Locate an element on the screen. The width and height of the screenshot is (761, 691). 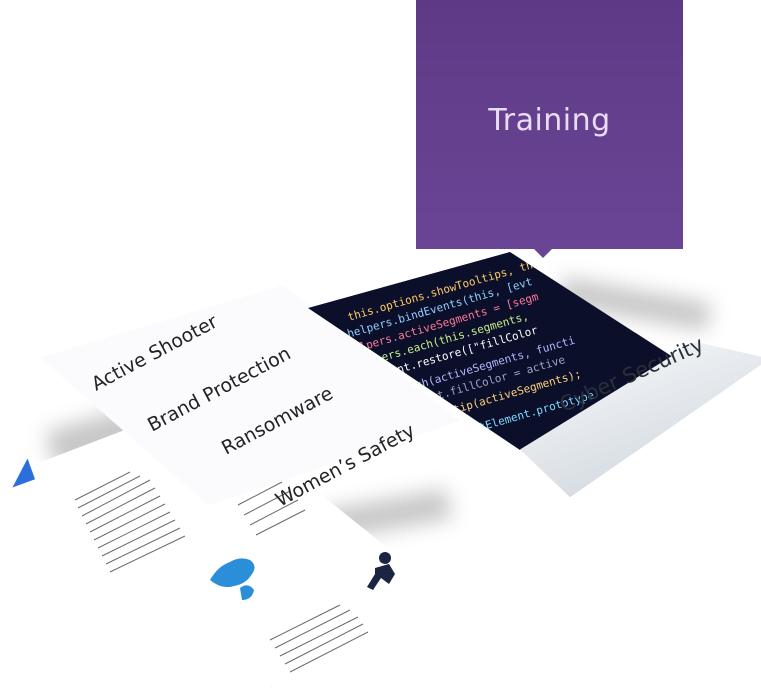
running-person-icon is located at coordinates (381, 571).